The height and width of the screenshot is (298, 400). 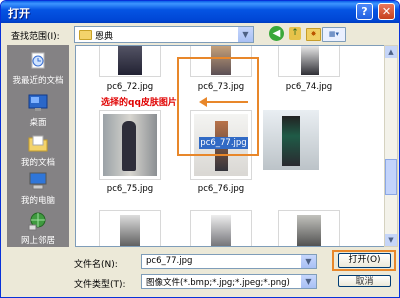 What do you see at coordinates (386, 11) in the screenshot?
I see `close-button: ✕` at bounding box center [386, 11].